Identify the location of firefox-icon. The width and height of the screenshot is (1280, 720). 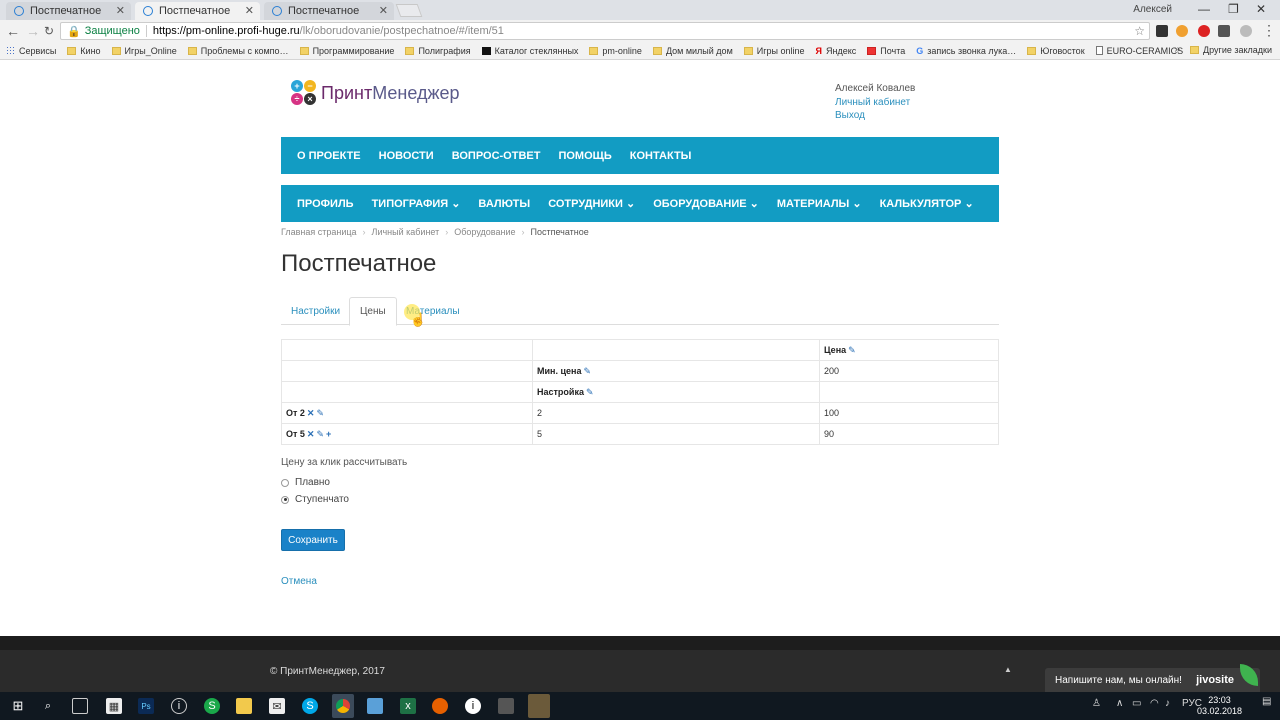
(440, 706).